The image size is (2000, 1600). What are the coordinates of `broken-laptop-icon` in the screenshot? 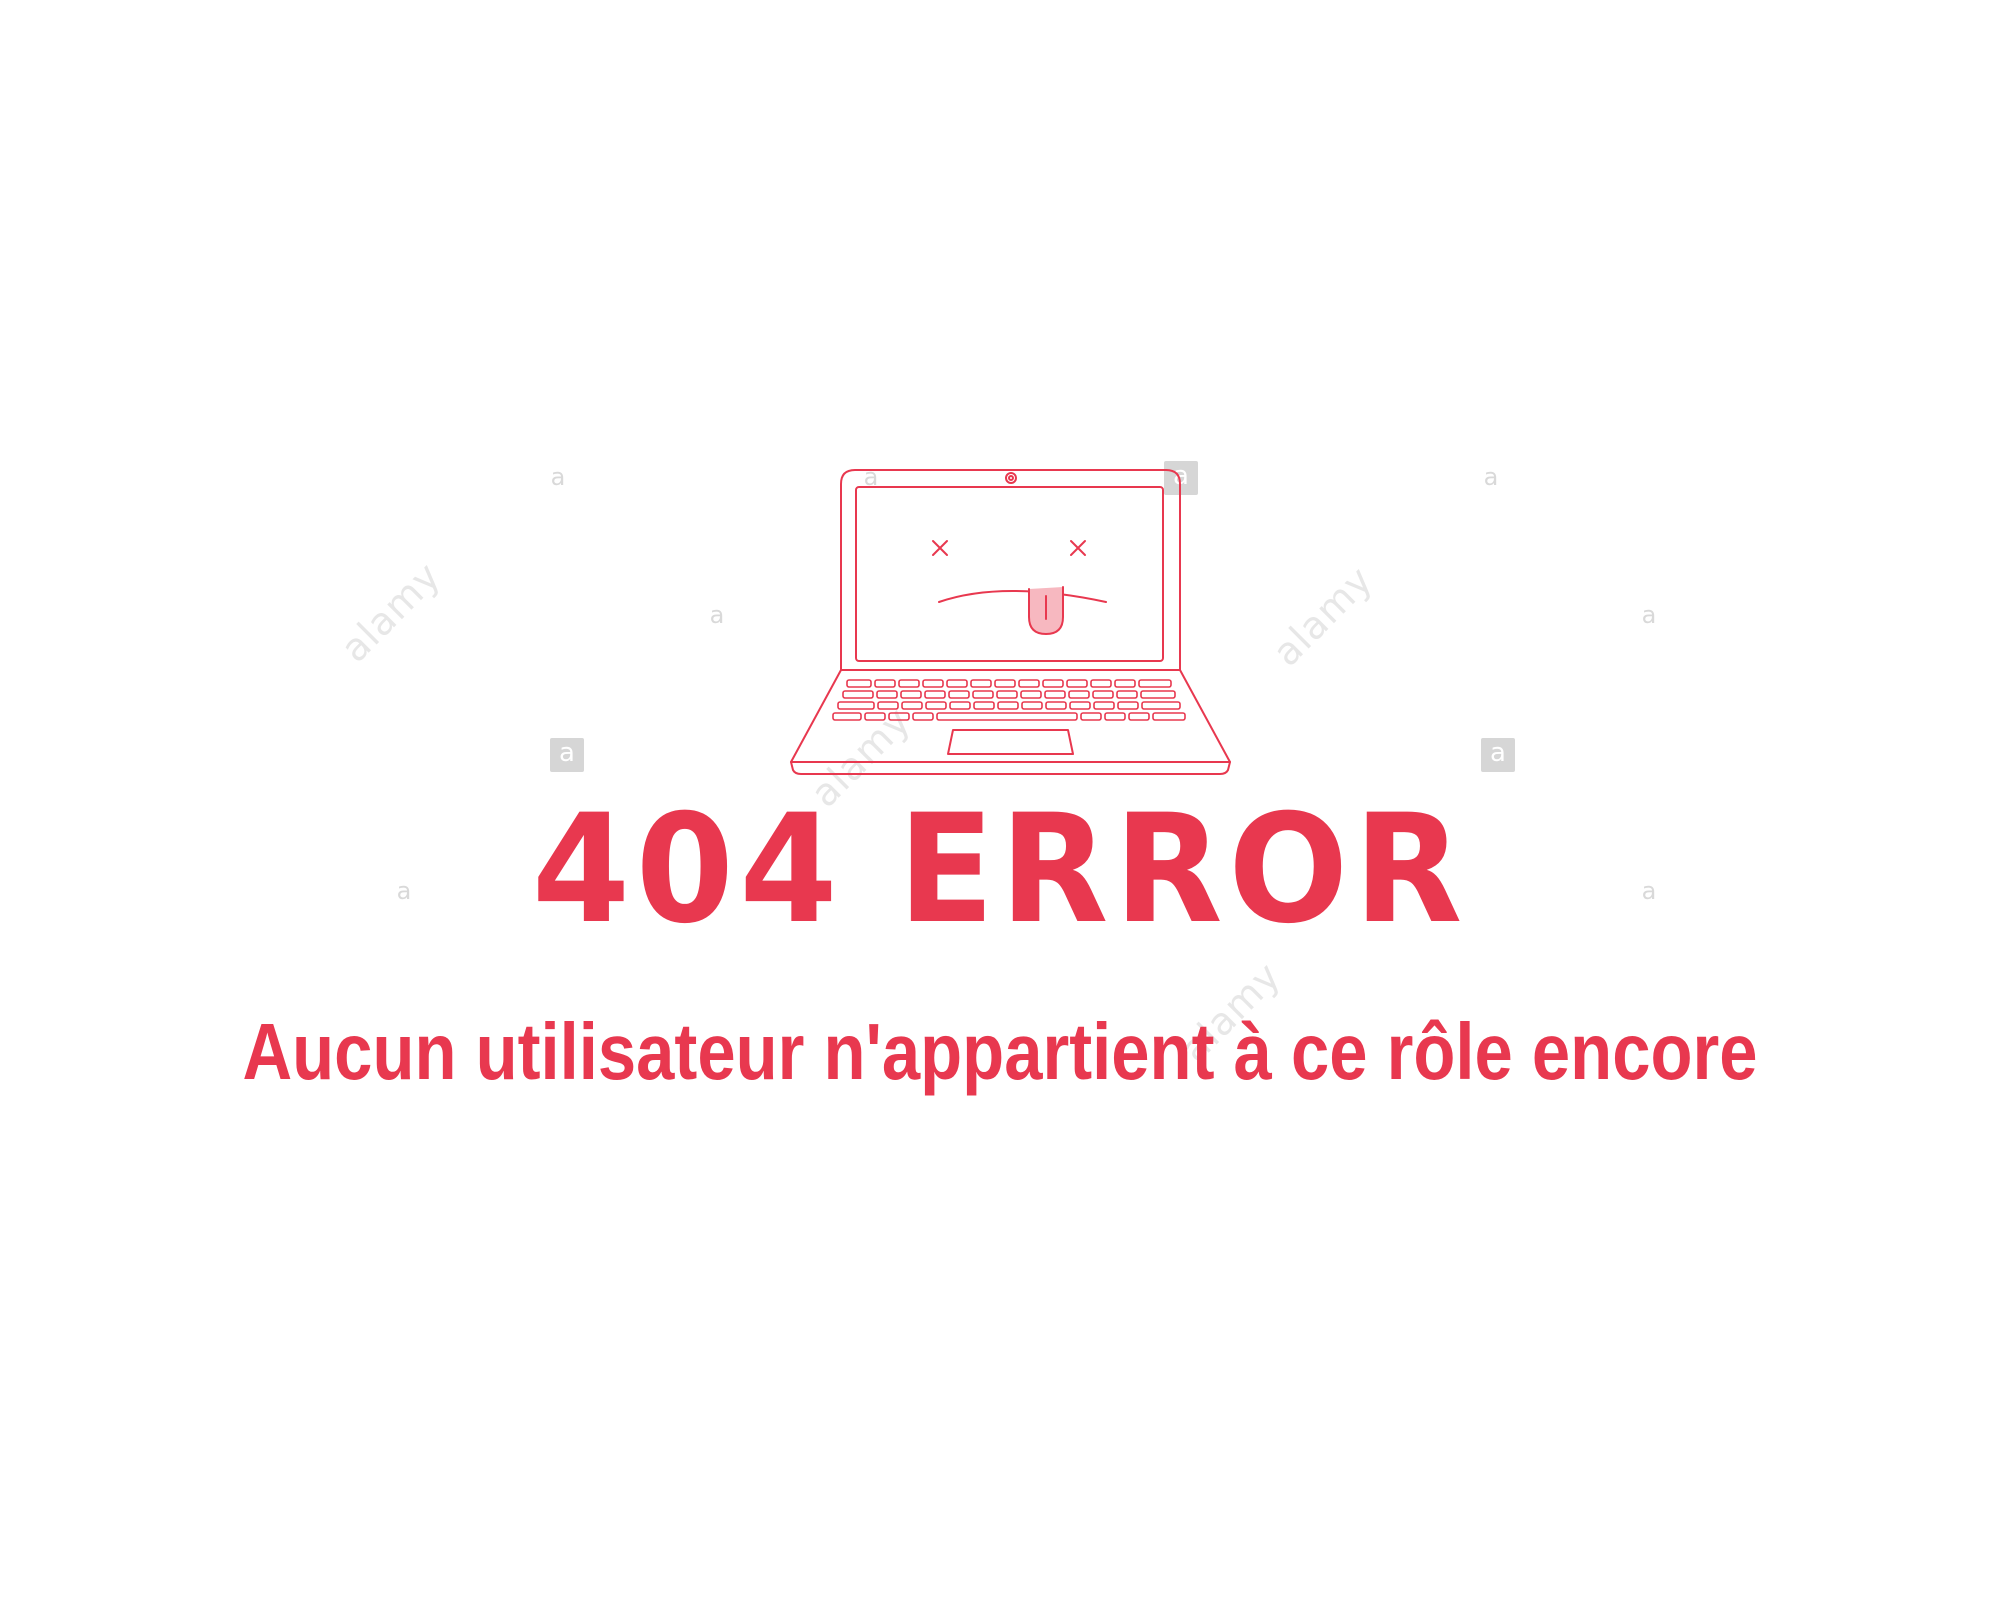 It's located at (1010, 622).